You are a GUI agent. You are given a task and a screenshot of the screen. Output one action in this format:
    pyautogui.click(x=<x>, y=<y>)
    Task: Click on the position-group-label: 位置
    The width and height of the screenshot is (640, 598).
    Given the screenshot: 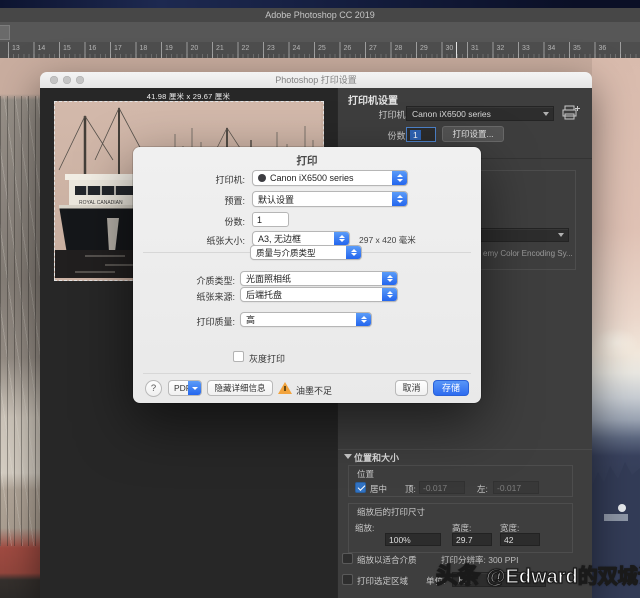 What is the action you would take?
    pyautogui.click(x=366, y=474)
    